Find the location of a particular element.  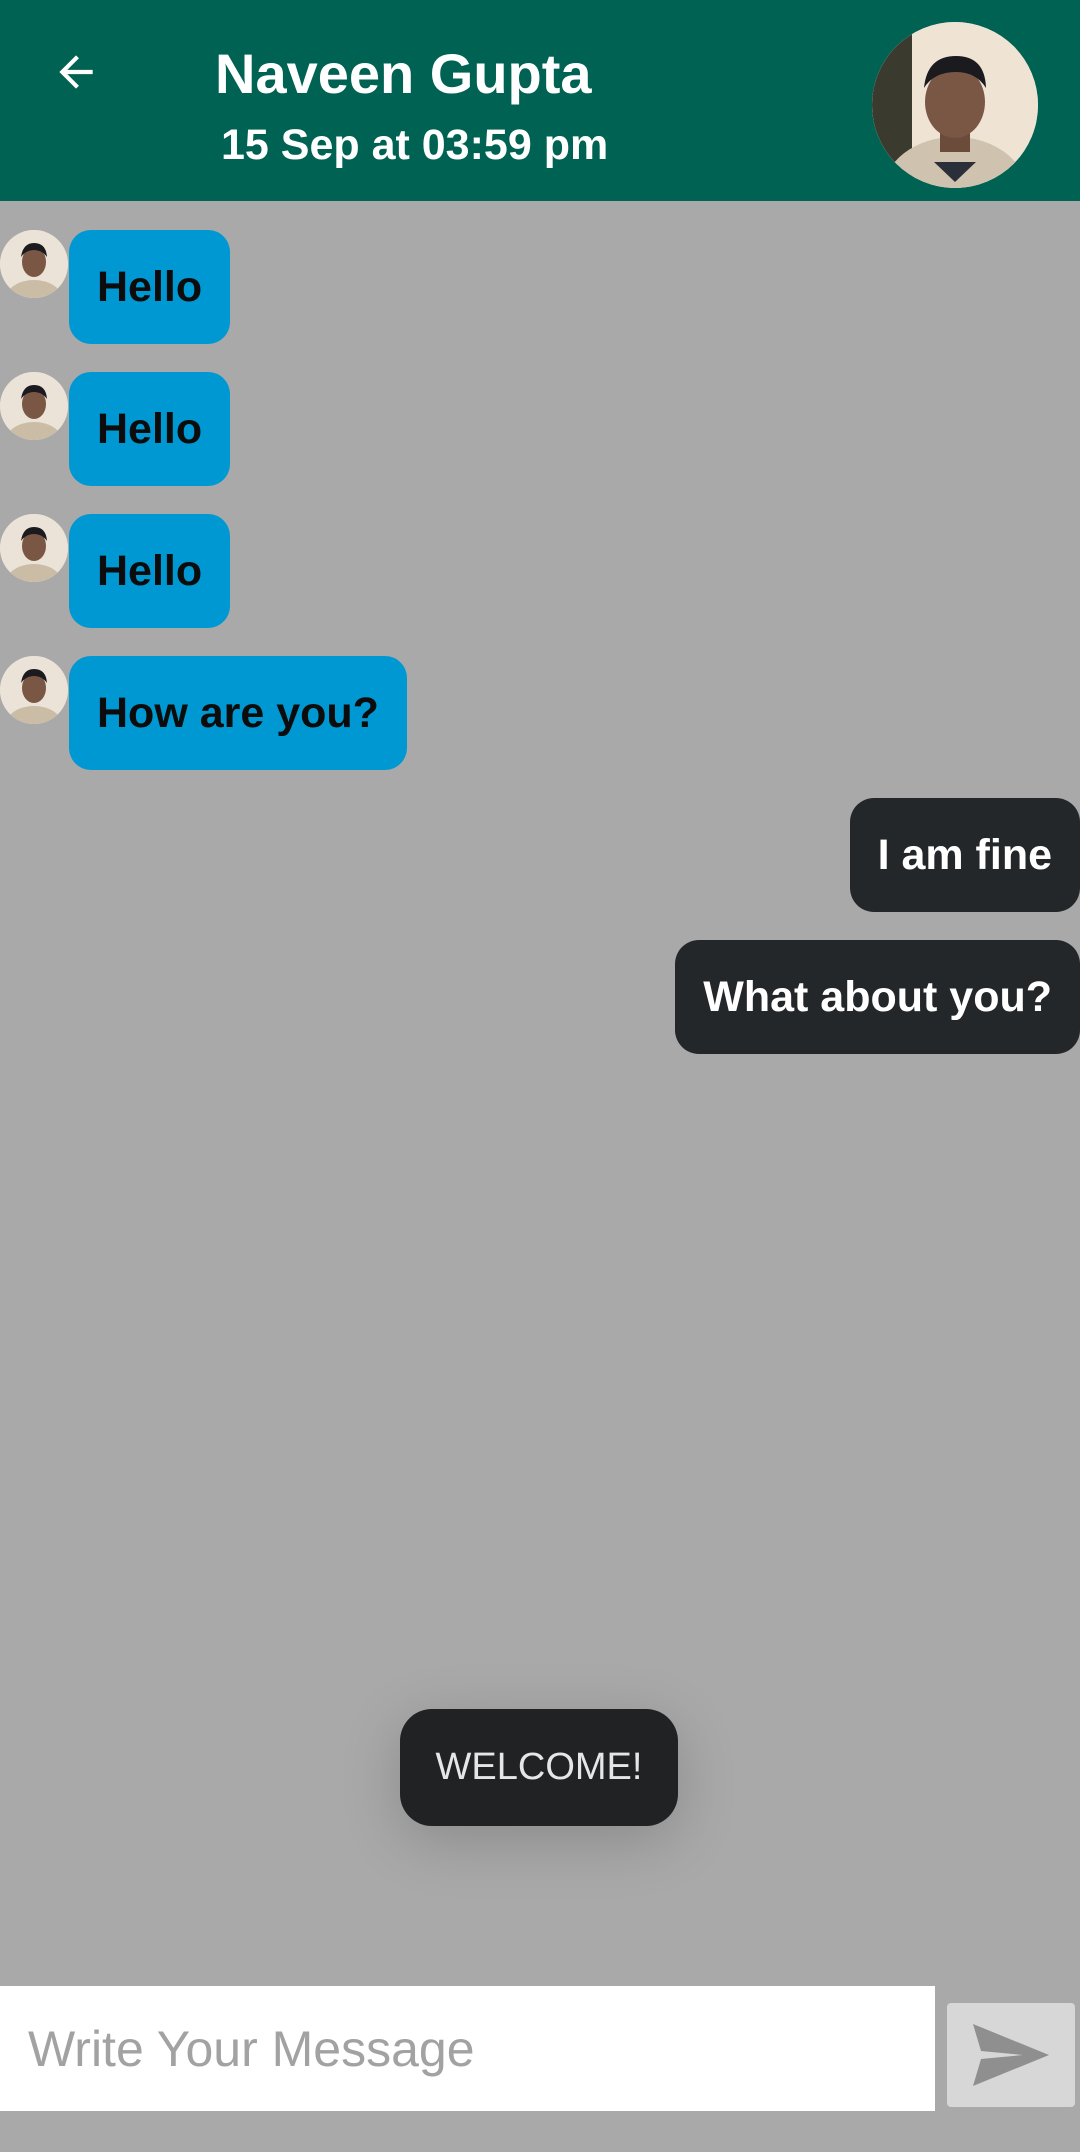

send-icon is located at coordinates (1011, 2055).